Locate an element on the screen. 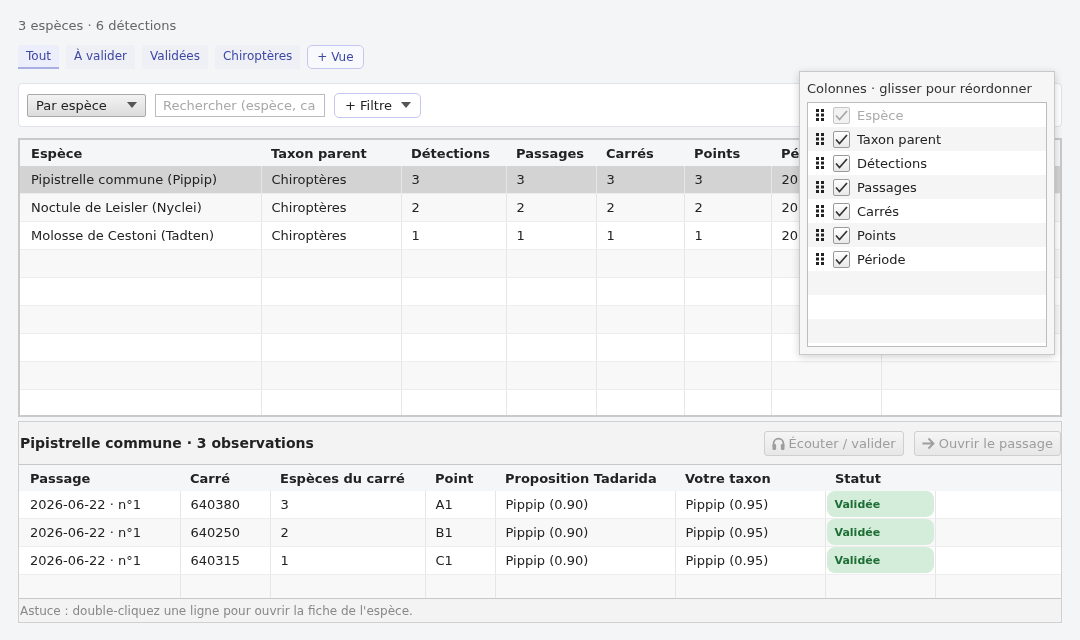  table-cell: C1 is located at coordinates (460, 560).